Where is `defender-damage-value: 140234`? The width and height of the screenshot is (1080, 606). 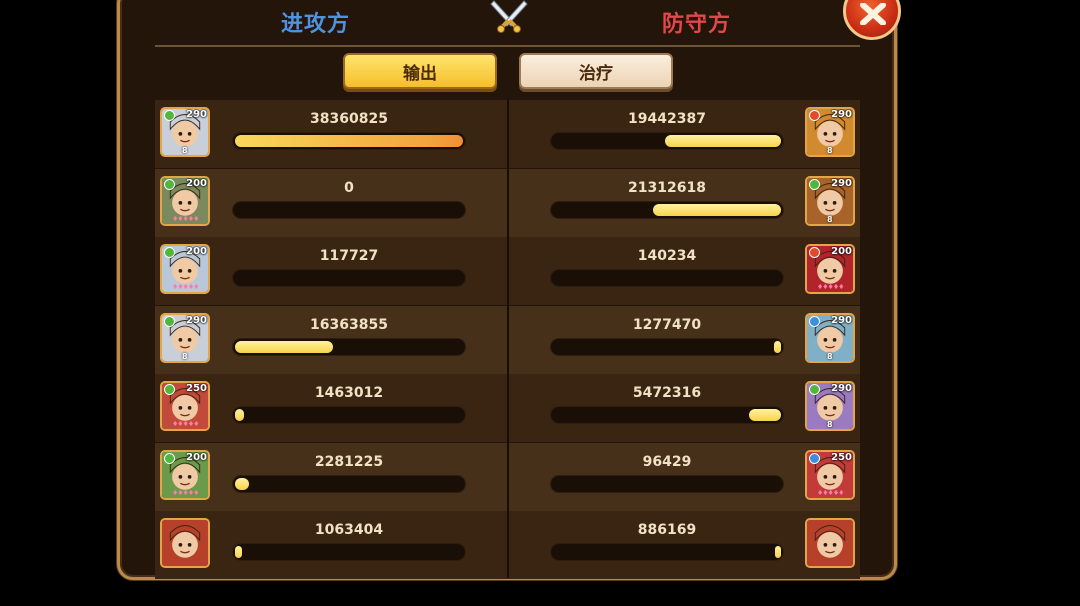 defender-damage-value: 140234 is located at coordinates (667, 256).